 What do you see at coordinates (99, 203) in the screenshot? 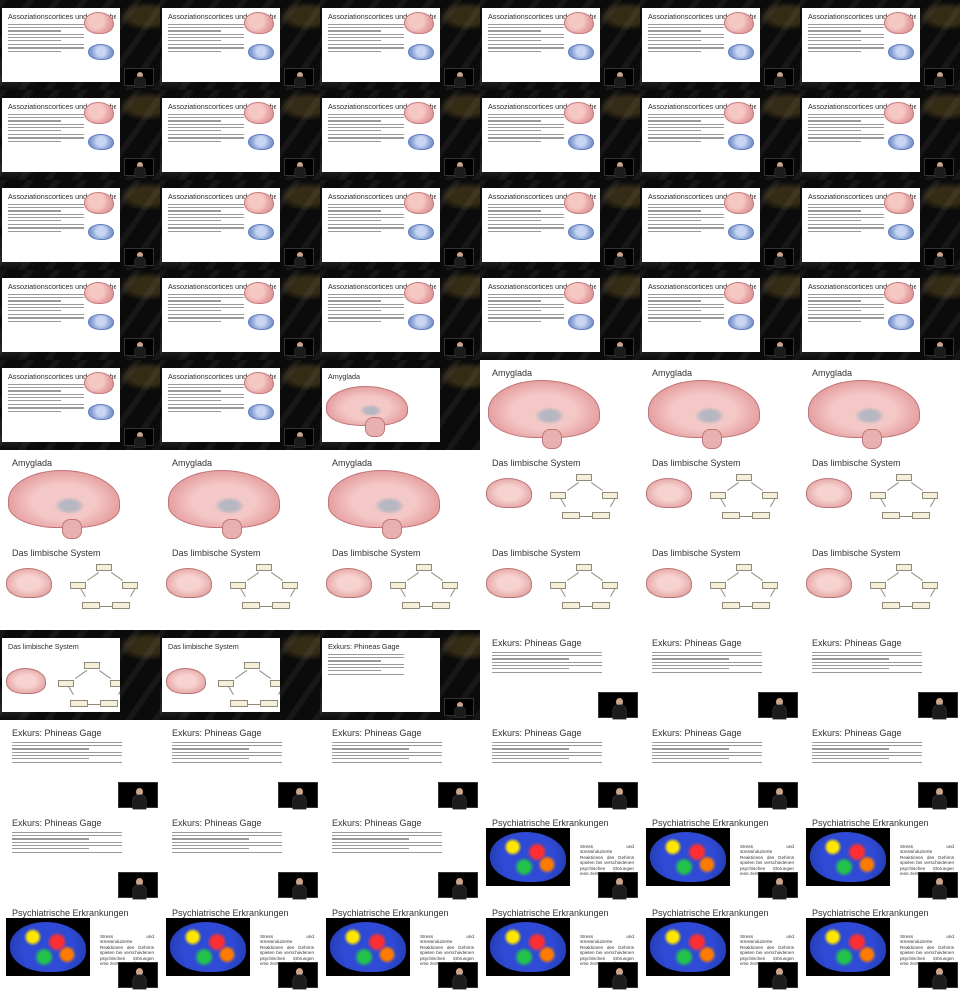
I see `brain-lobes-icon` at bounding box center [99, 203].